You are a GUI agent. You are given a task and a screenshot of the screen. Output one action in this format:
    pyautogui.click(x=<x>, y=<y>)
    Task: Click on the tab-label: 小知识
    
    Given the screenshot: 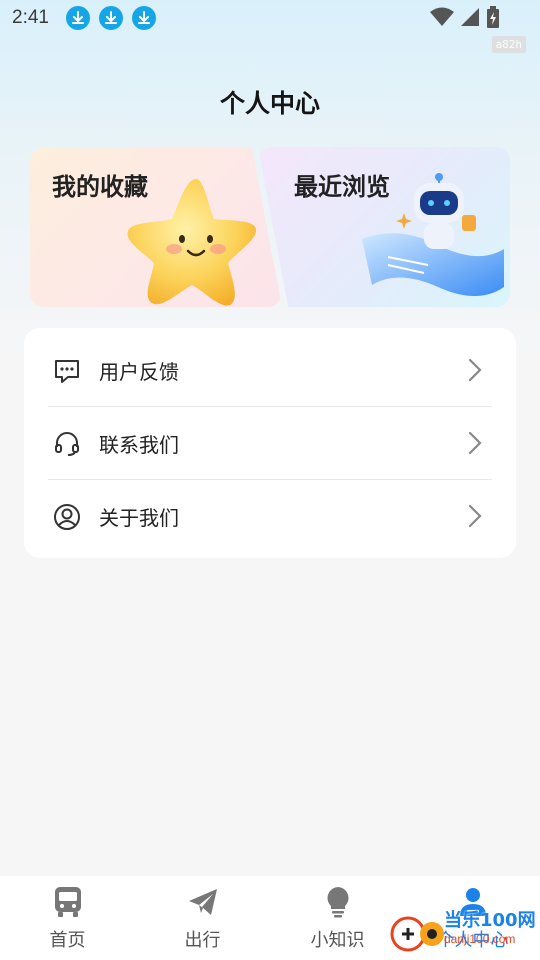 What is the action you would take?
    pyautogui.click(x=337, y=940)
    